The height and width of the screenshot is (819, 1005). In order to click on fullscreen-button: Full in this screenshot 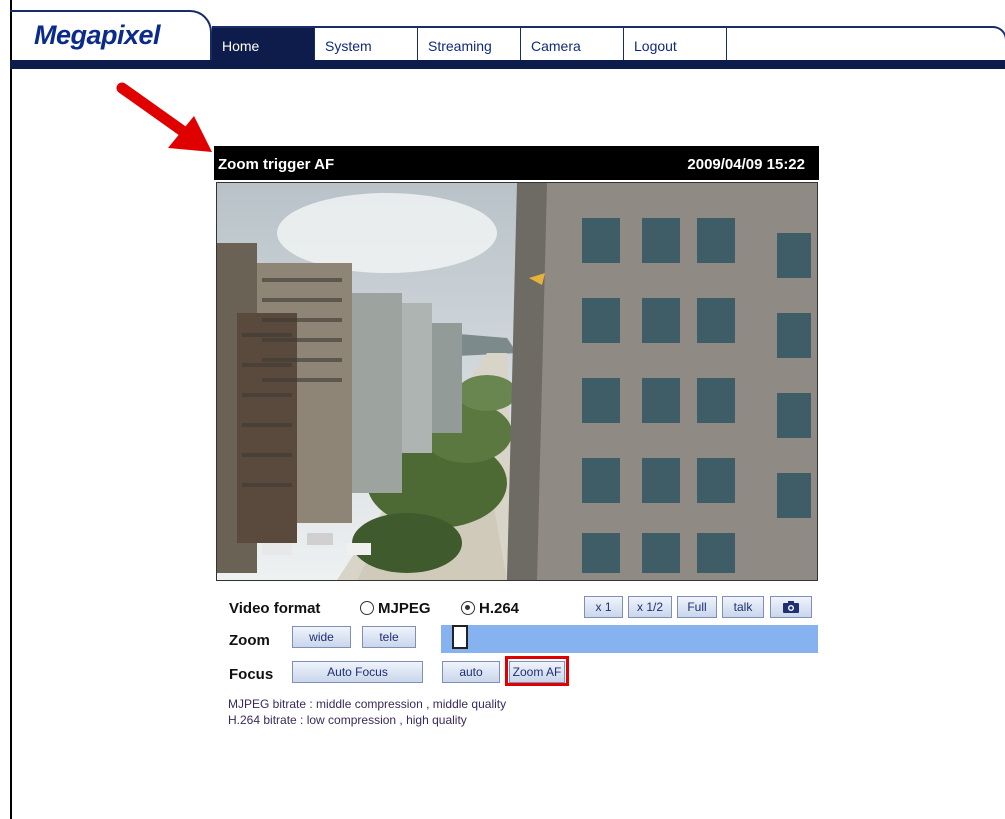, I will do `click(697, 607)`.